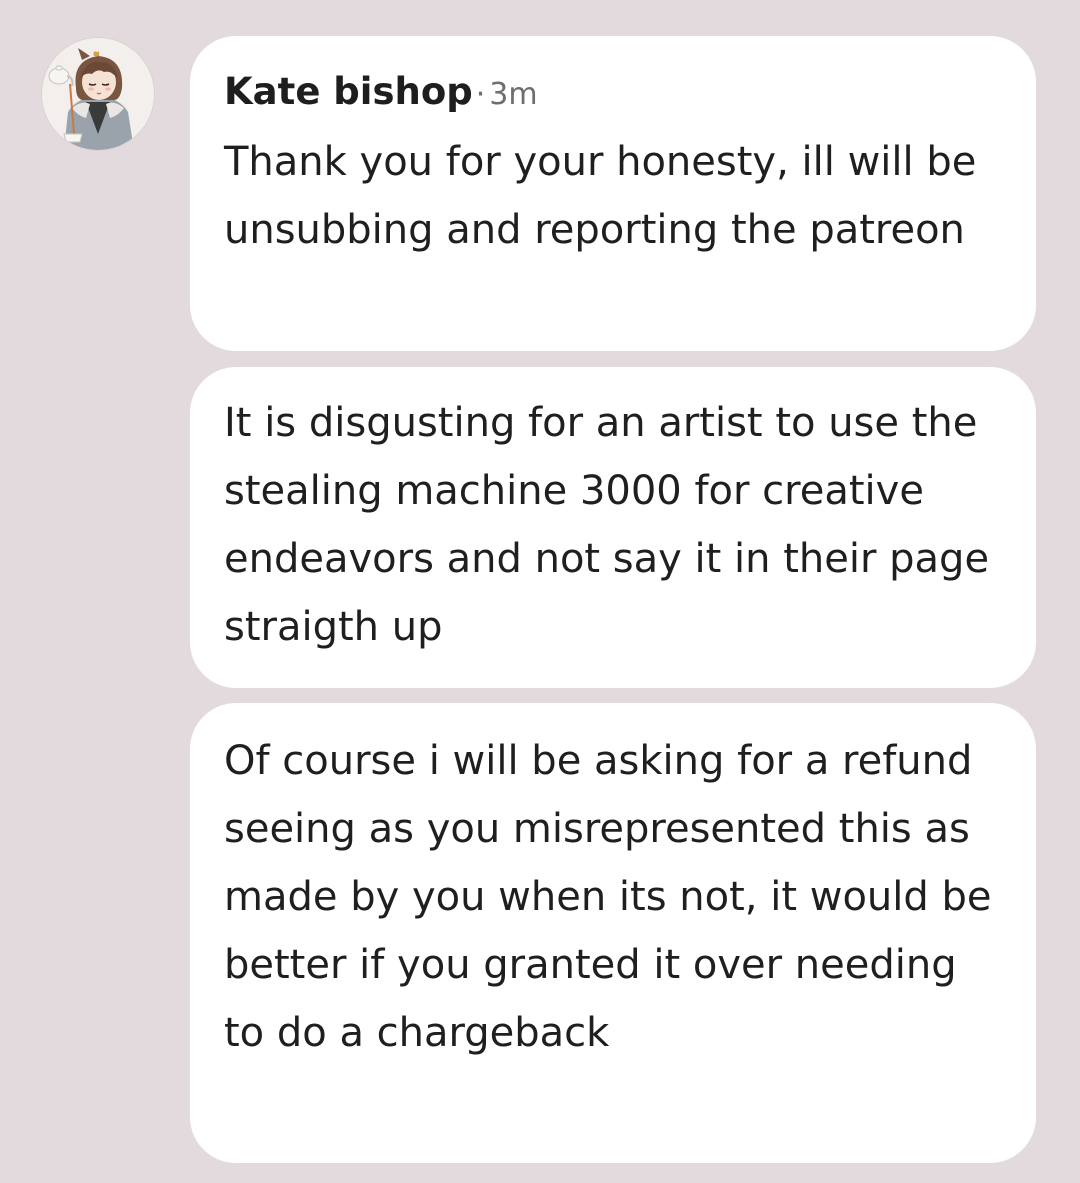 The width and height of the screenshot is (1080, 1183). What do you see at coordinates (348, 91) in the screenshot?
I see `author-name: Kate bishop` at bounding box center [348, 91].